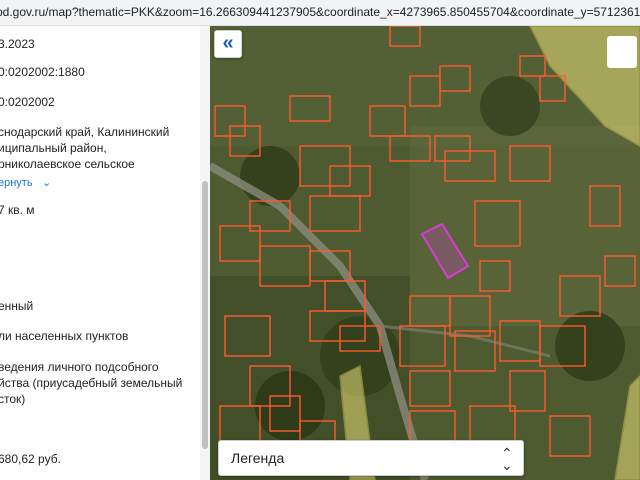 The image size is (640, 480). What do you see at coordinates (30, 459) in the screenshot?
I see `cadastral-cost-value: 680,62 руб.` at bounding box center [30, 459].